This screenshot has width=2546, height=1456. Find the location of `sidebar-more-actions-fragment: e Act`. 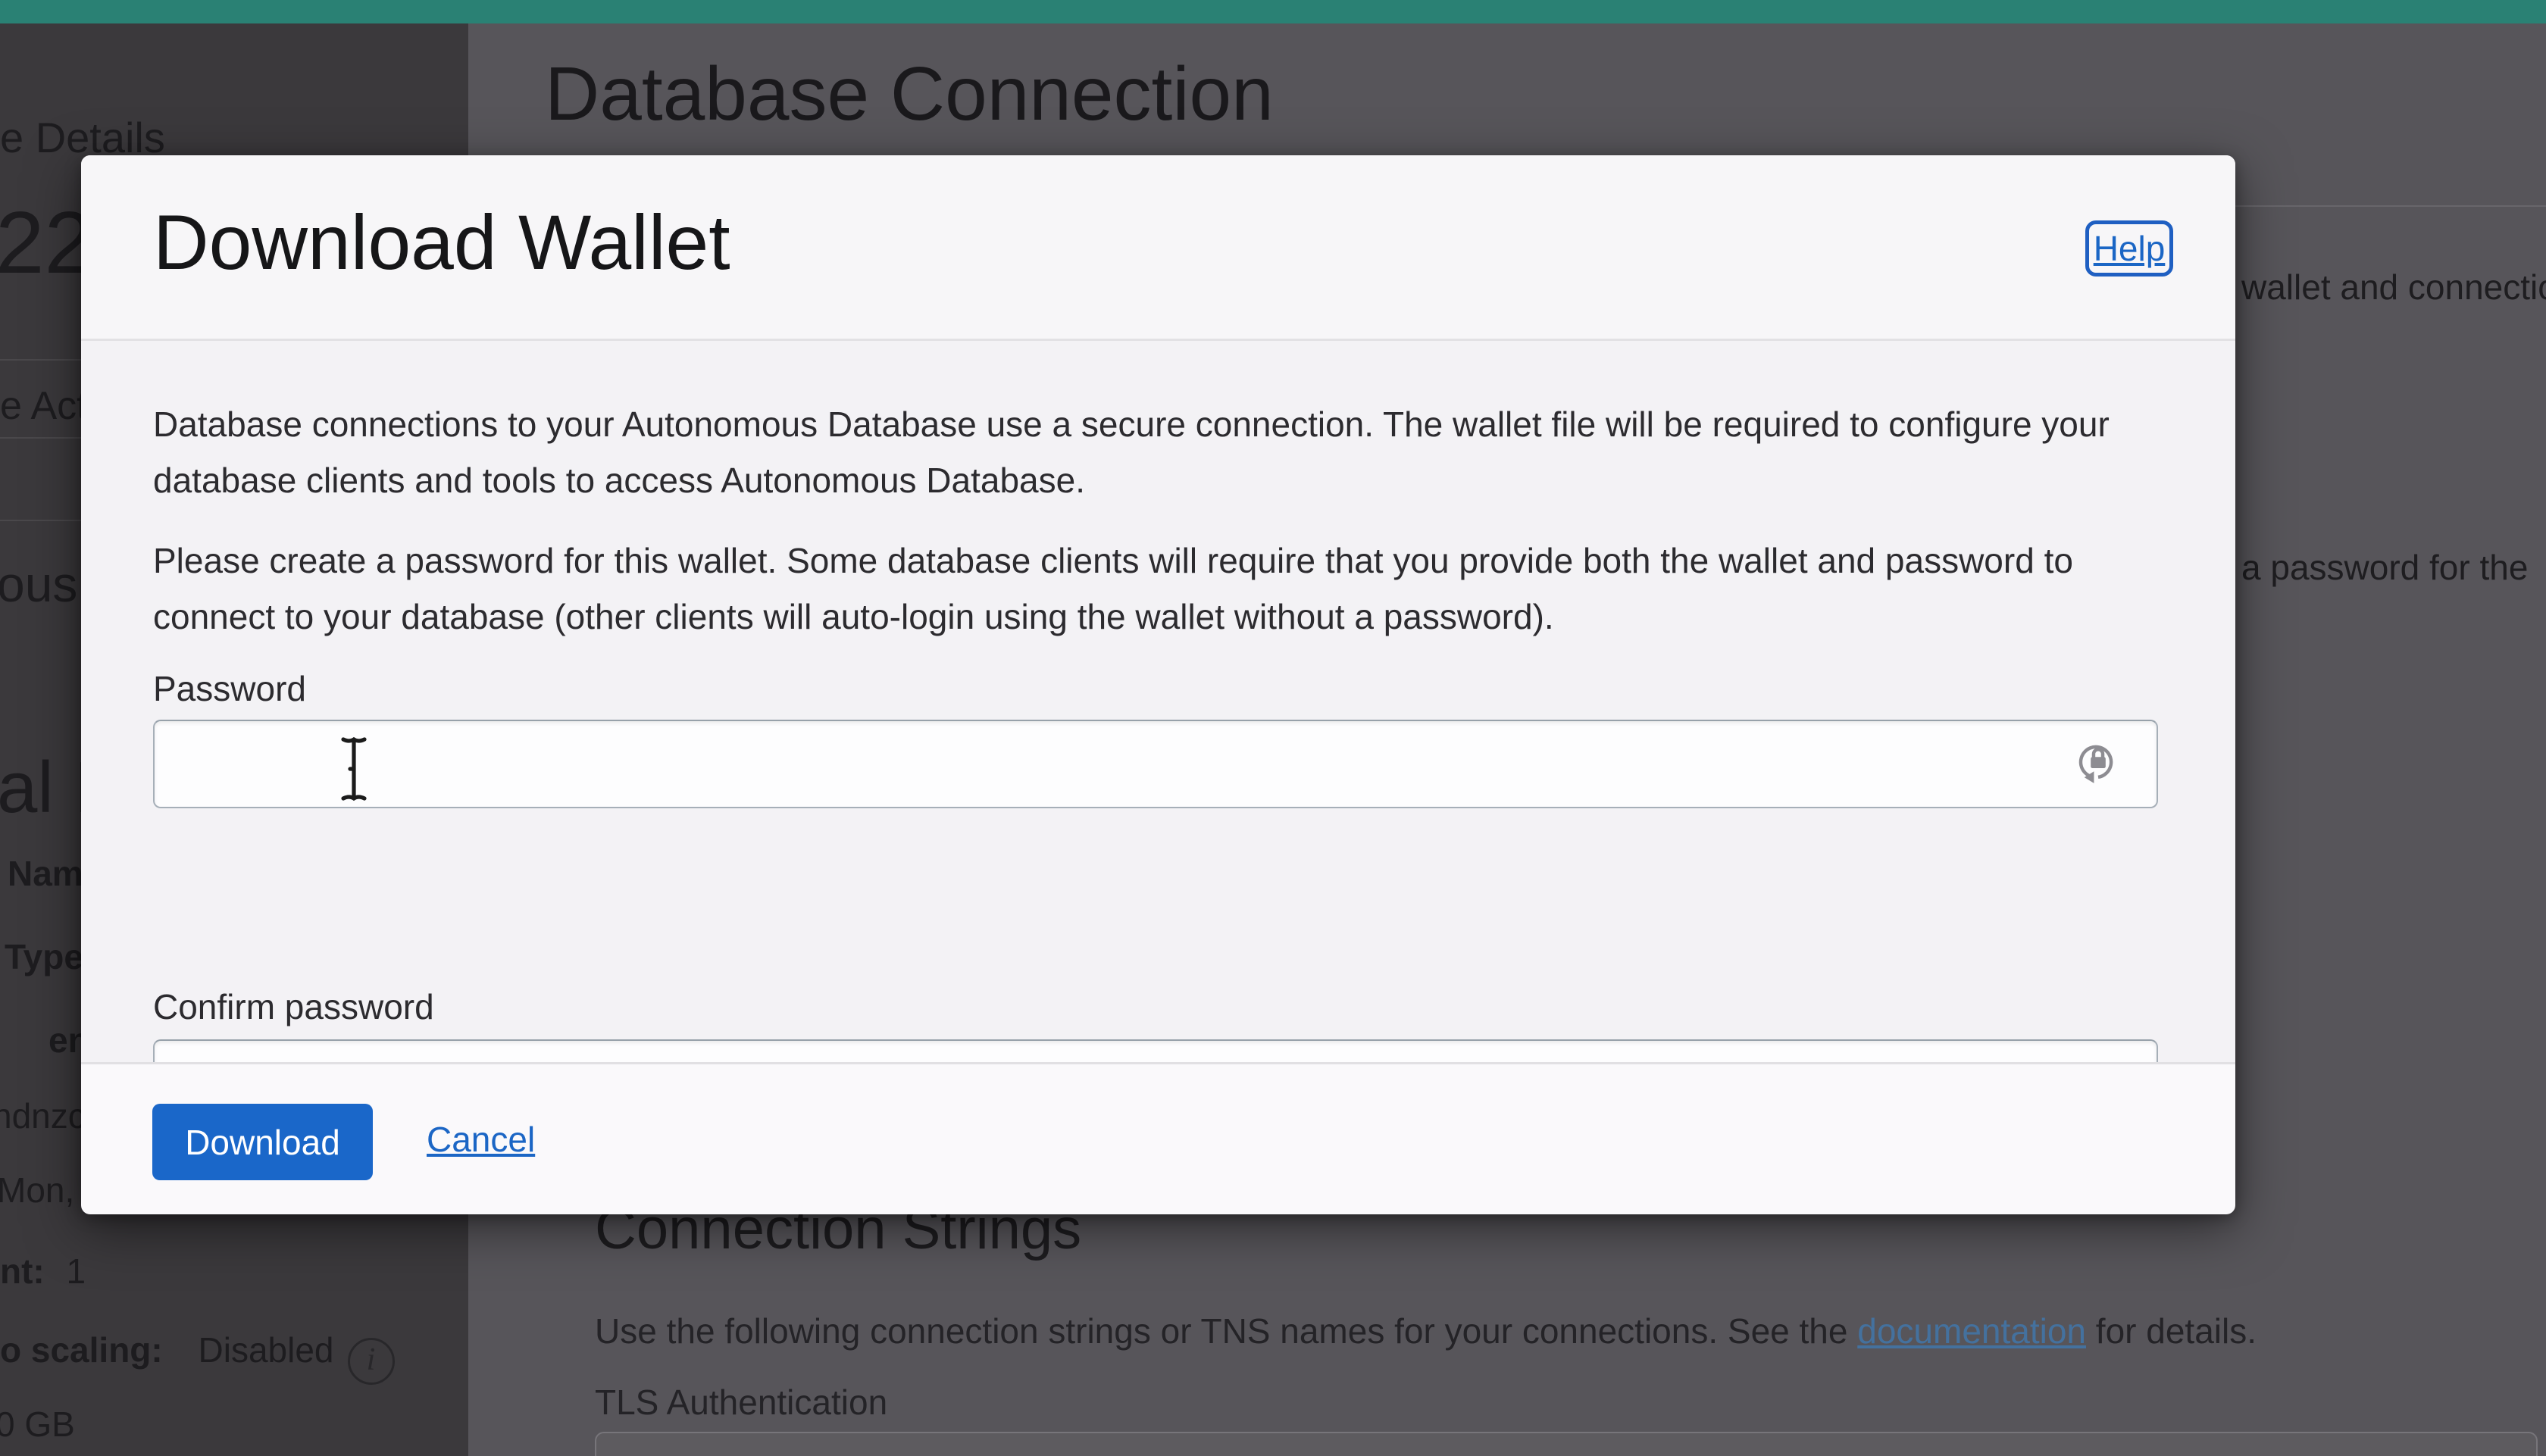

sidebar-more-actions-fragment: e Act is located at coordinates (44, 406).